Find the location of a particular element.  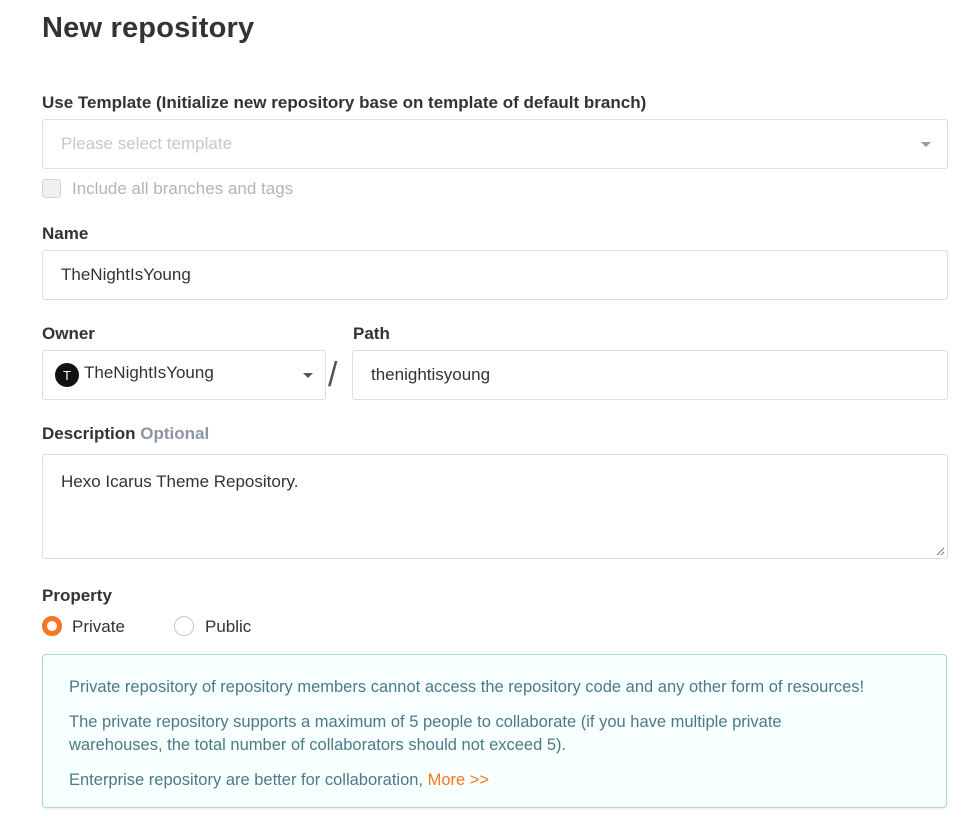

path-label: Path is located at coordinates (371, 333).